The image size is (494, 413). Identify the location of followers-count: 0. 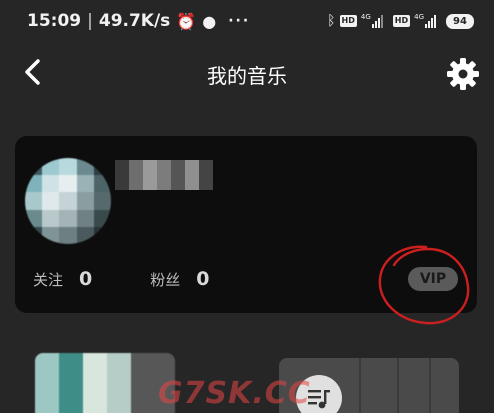
(203, 279).